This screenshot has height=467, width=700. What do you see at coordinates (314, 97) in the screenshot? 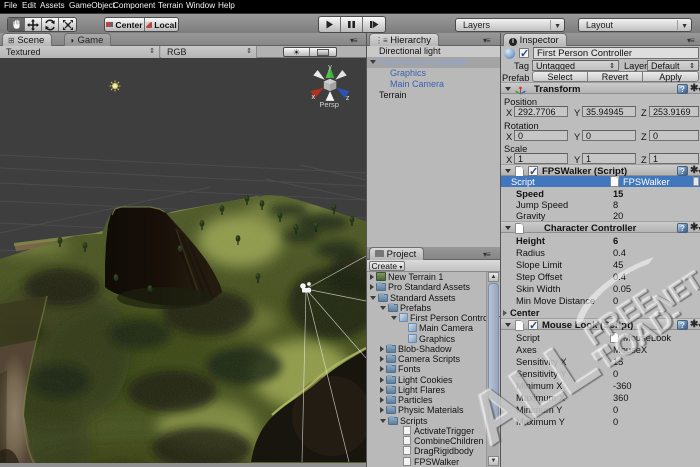
I see `svg-text: x` at bounding box center [314, 97].